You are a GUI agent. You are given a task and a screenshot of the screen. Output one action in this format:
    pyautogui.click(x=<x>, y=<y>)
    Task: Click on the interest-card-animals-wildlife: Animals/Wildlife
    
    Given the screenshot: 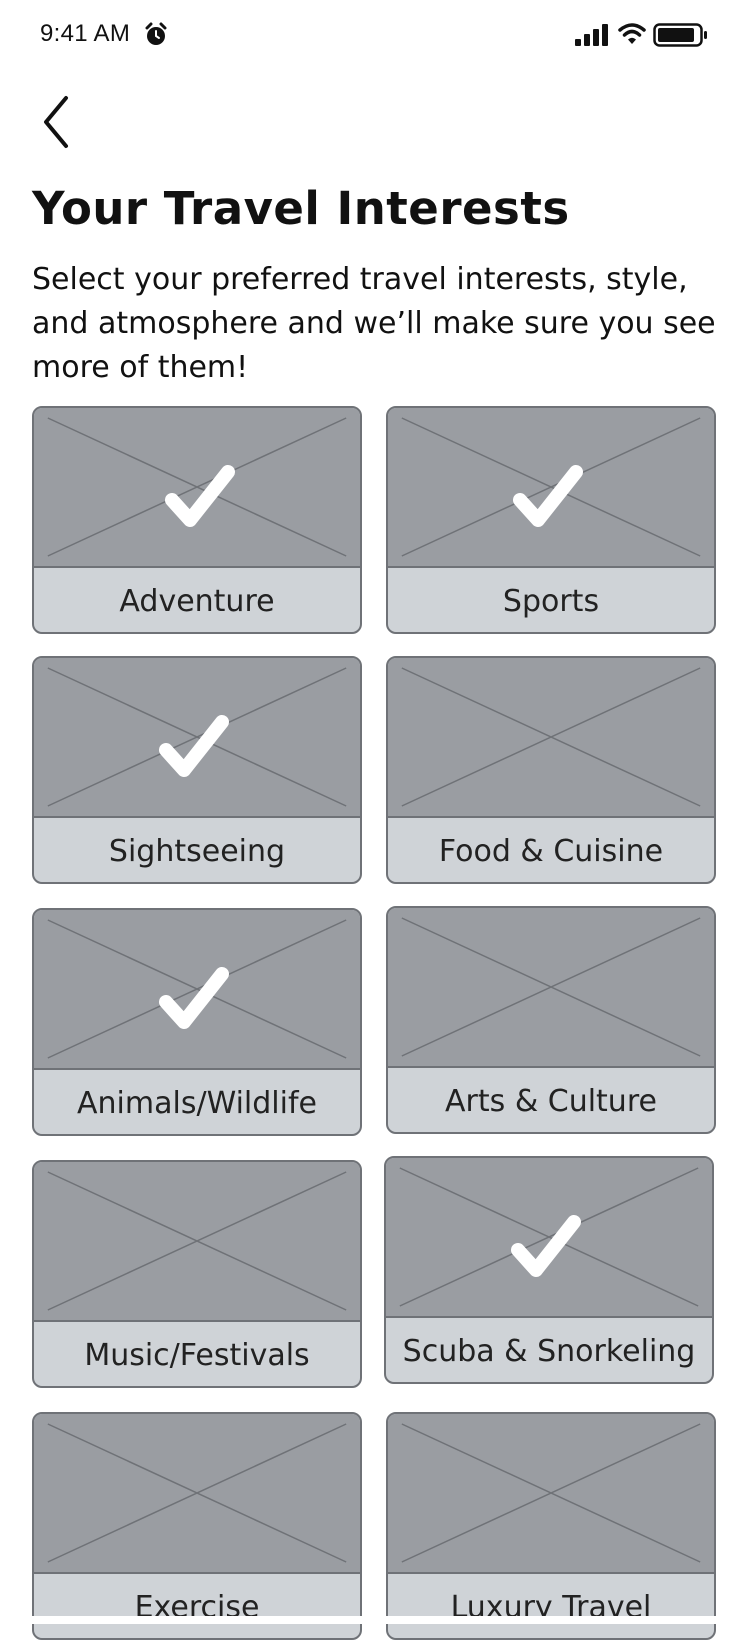 What is the action you would take?
    pyautogui.click(x=197, y=1022)
    